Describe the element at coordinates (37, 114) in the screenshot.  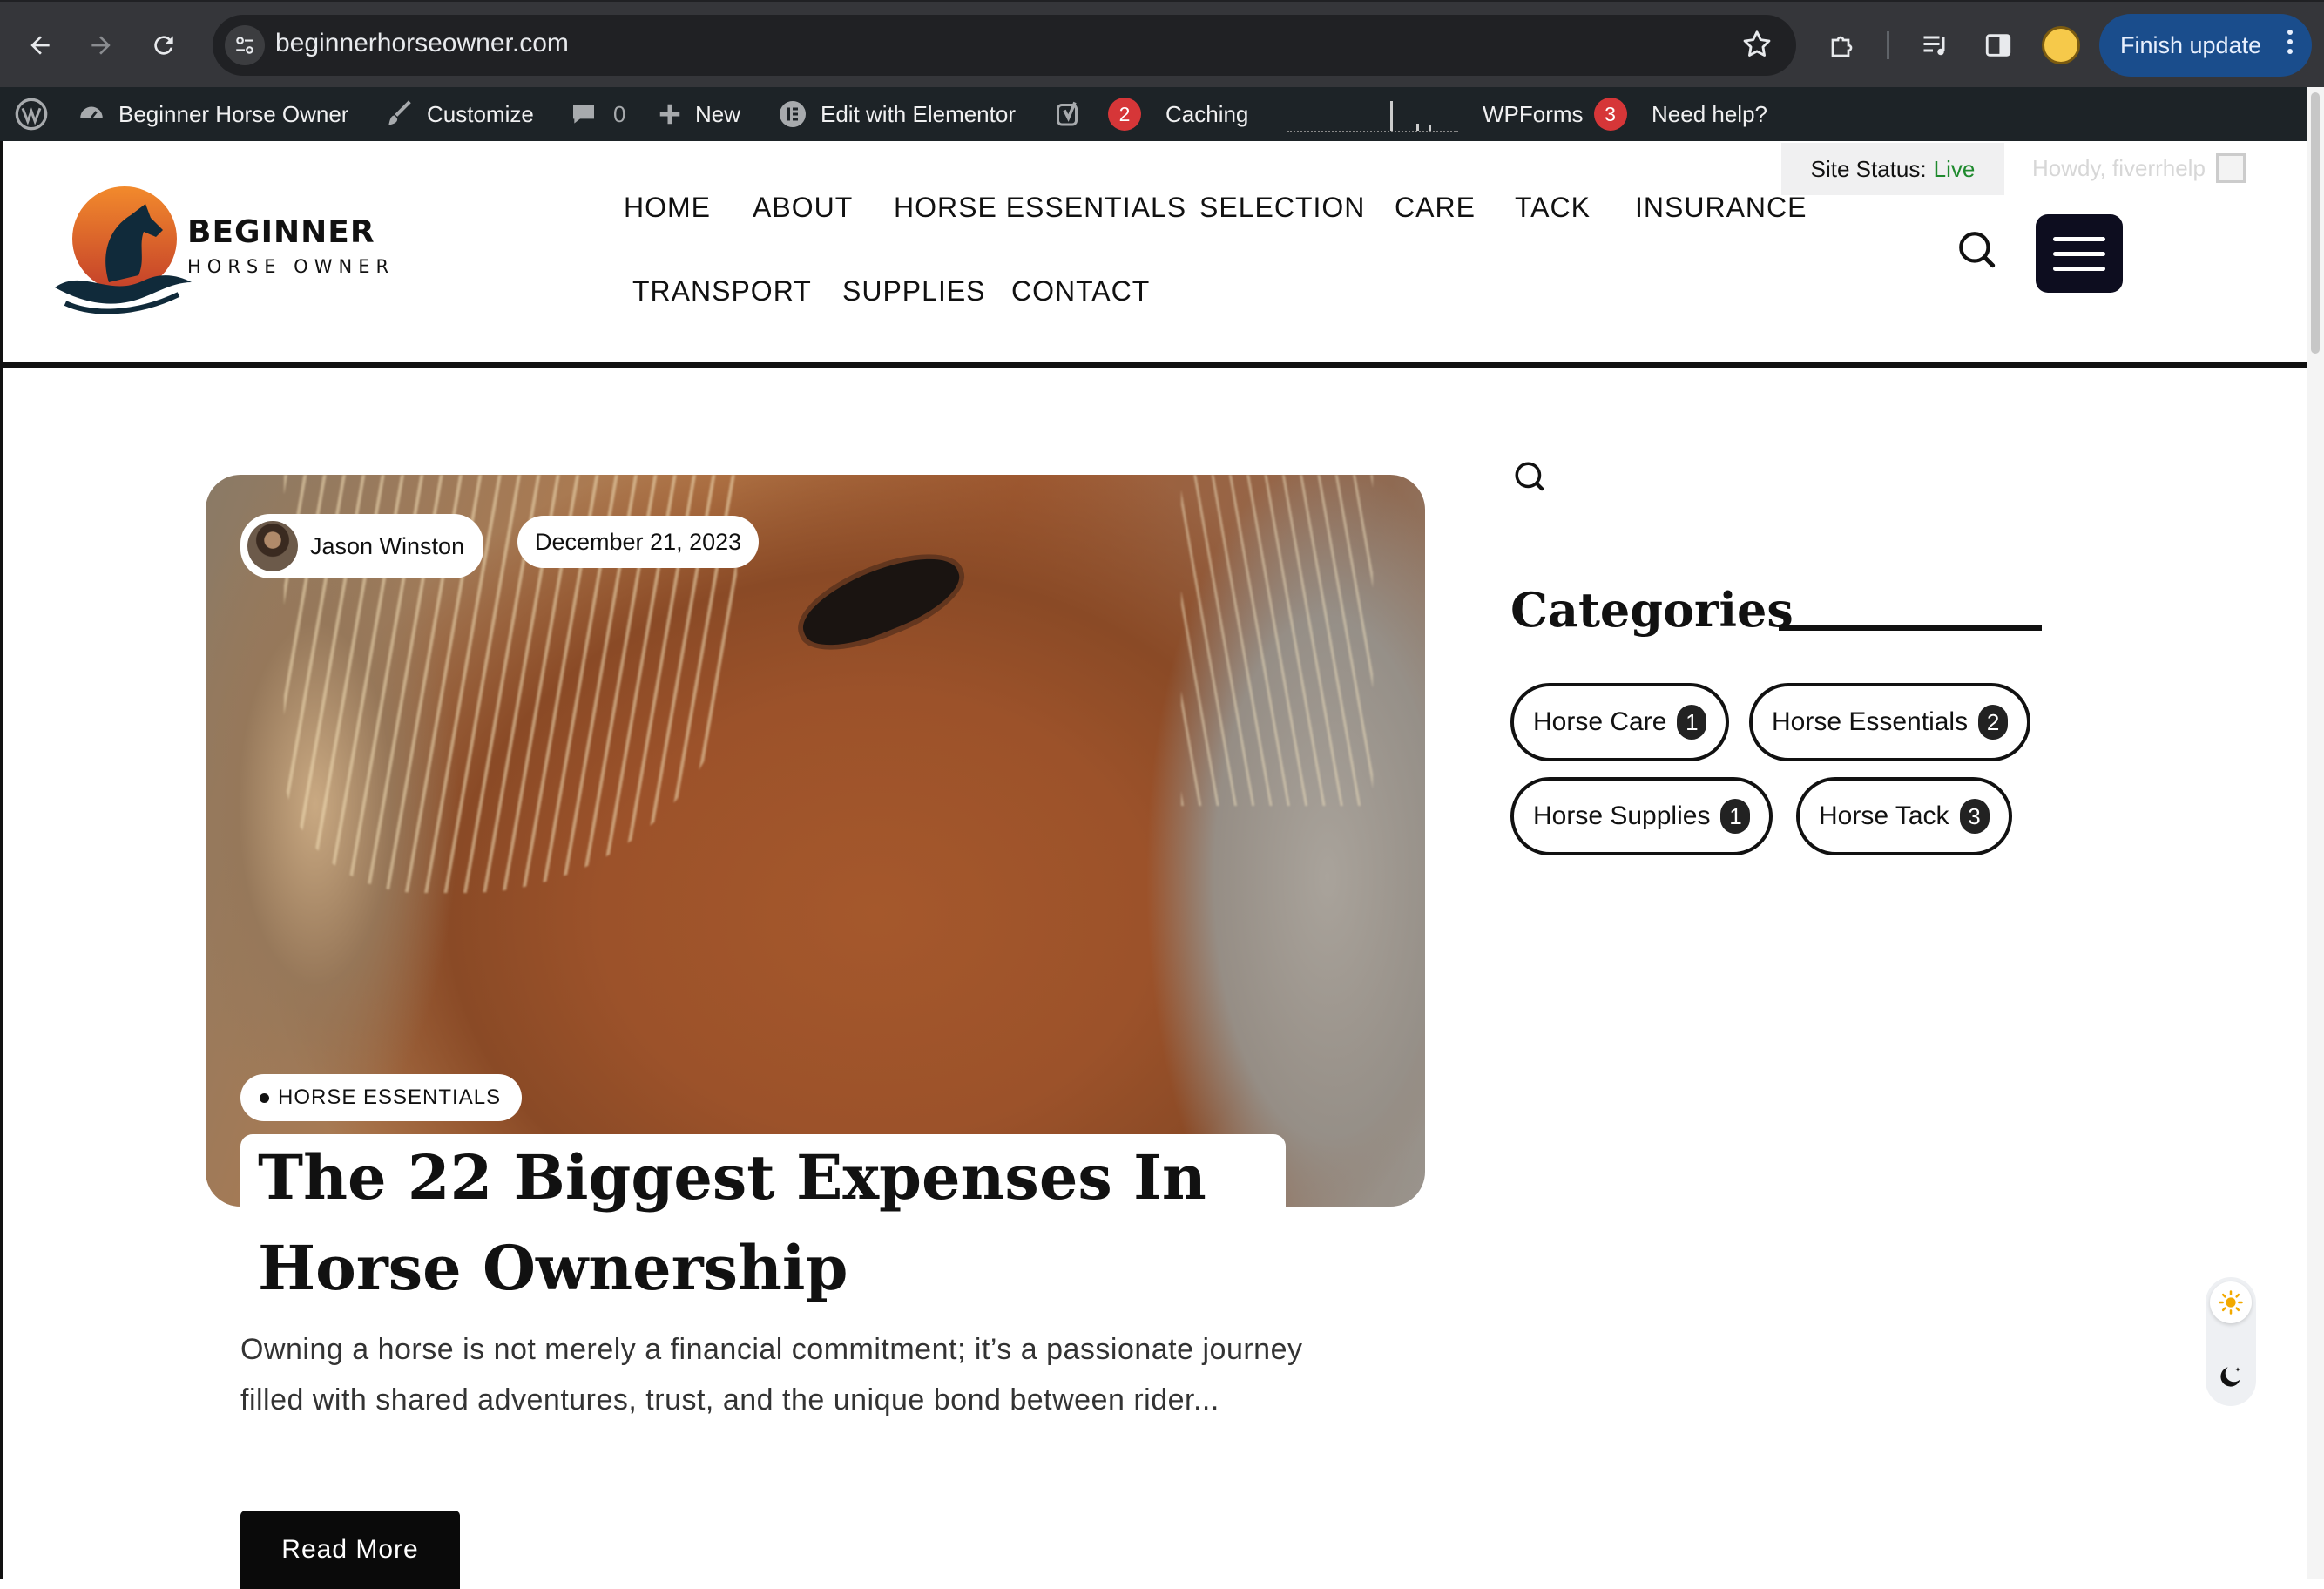
I see `wp-logo-menu` at that location.